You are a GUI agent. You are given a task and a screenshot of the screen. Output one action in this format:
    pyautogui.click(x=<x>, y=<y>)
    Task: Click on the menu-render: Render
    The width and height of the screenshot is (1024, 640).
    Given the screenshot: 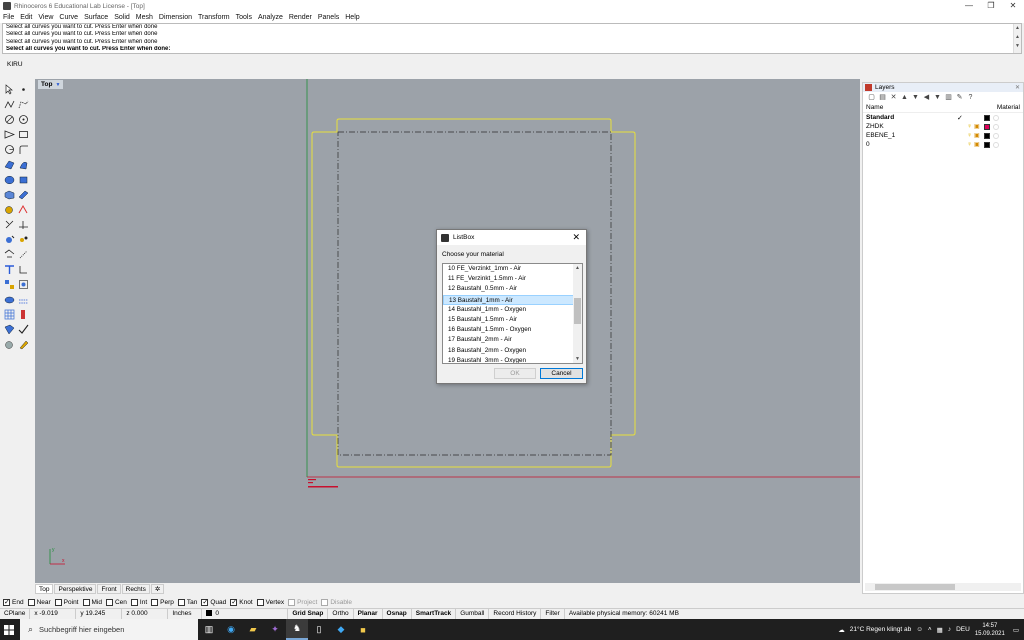 What is the action you would take?
    pyautogui.click(x=300, y=17)
    